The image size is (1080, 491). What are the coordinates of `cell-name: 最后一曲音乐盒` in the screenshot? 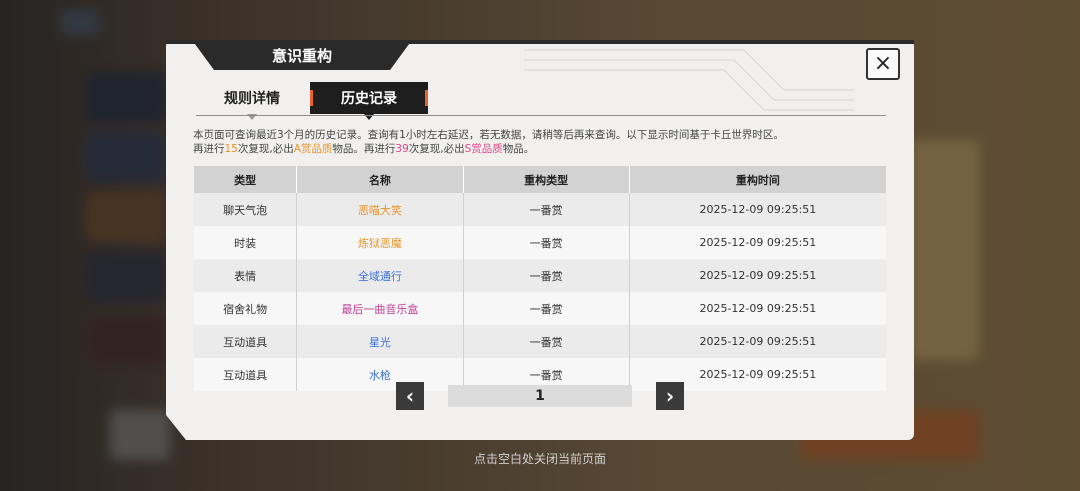 It's located at (380, 308).